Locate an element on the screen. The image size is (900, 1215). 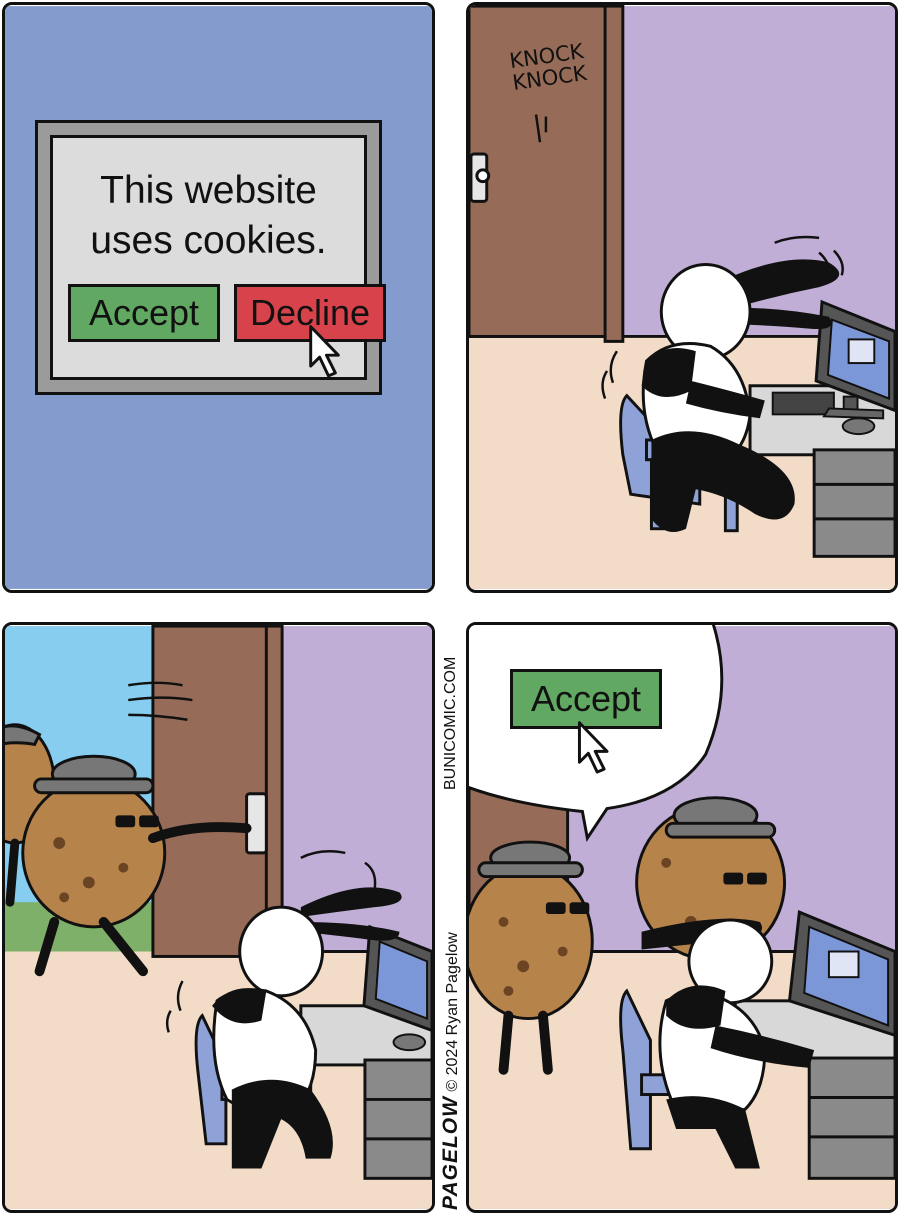
credit-website: BUNICOMIC.COM is located at coordinates (450, 723).